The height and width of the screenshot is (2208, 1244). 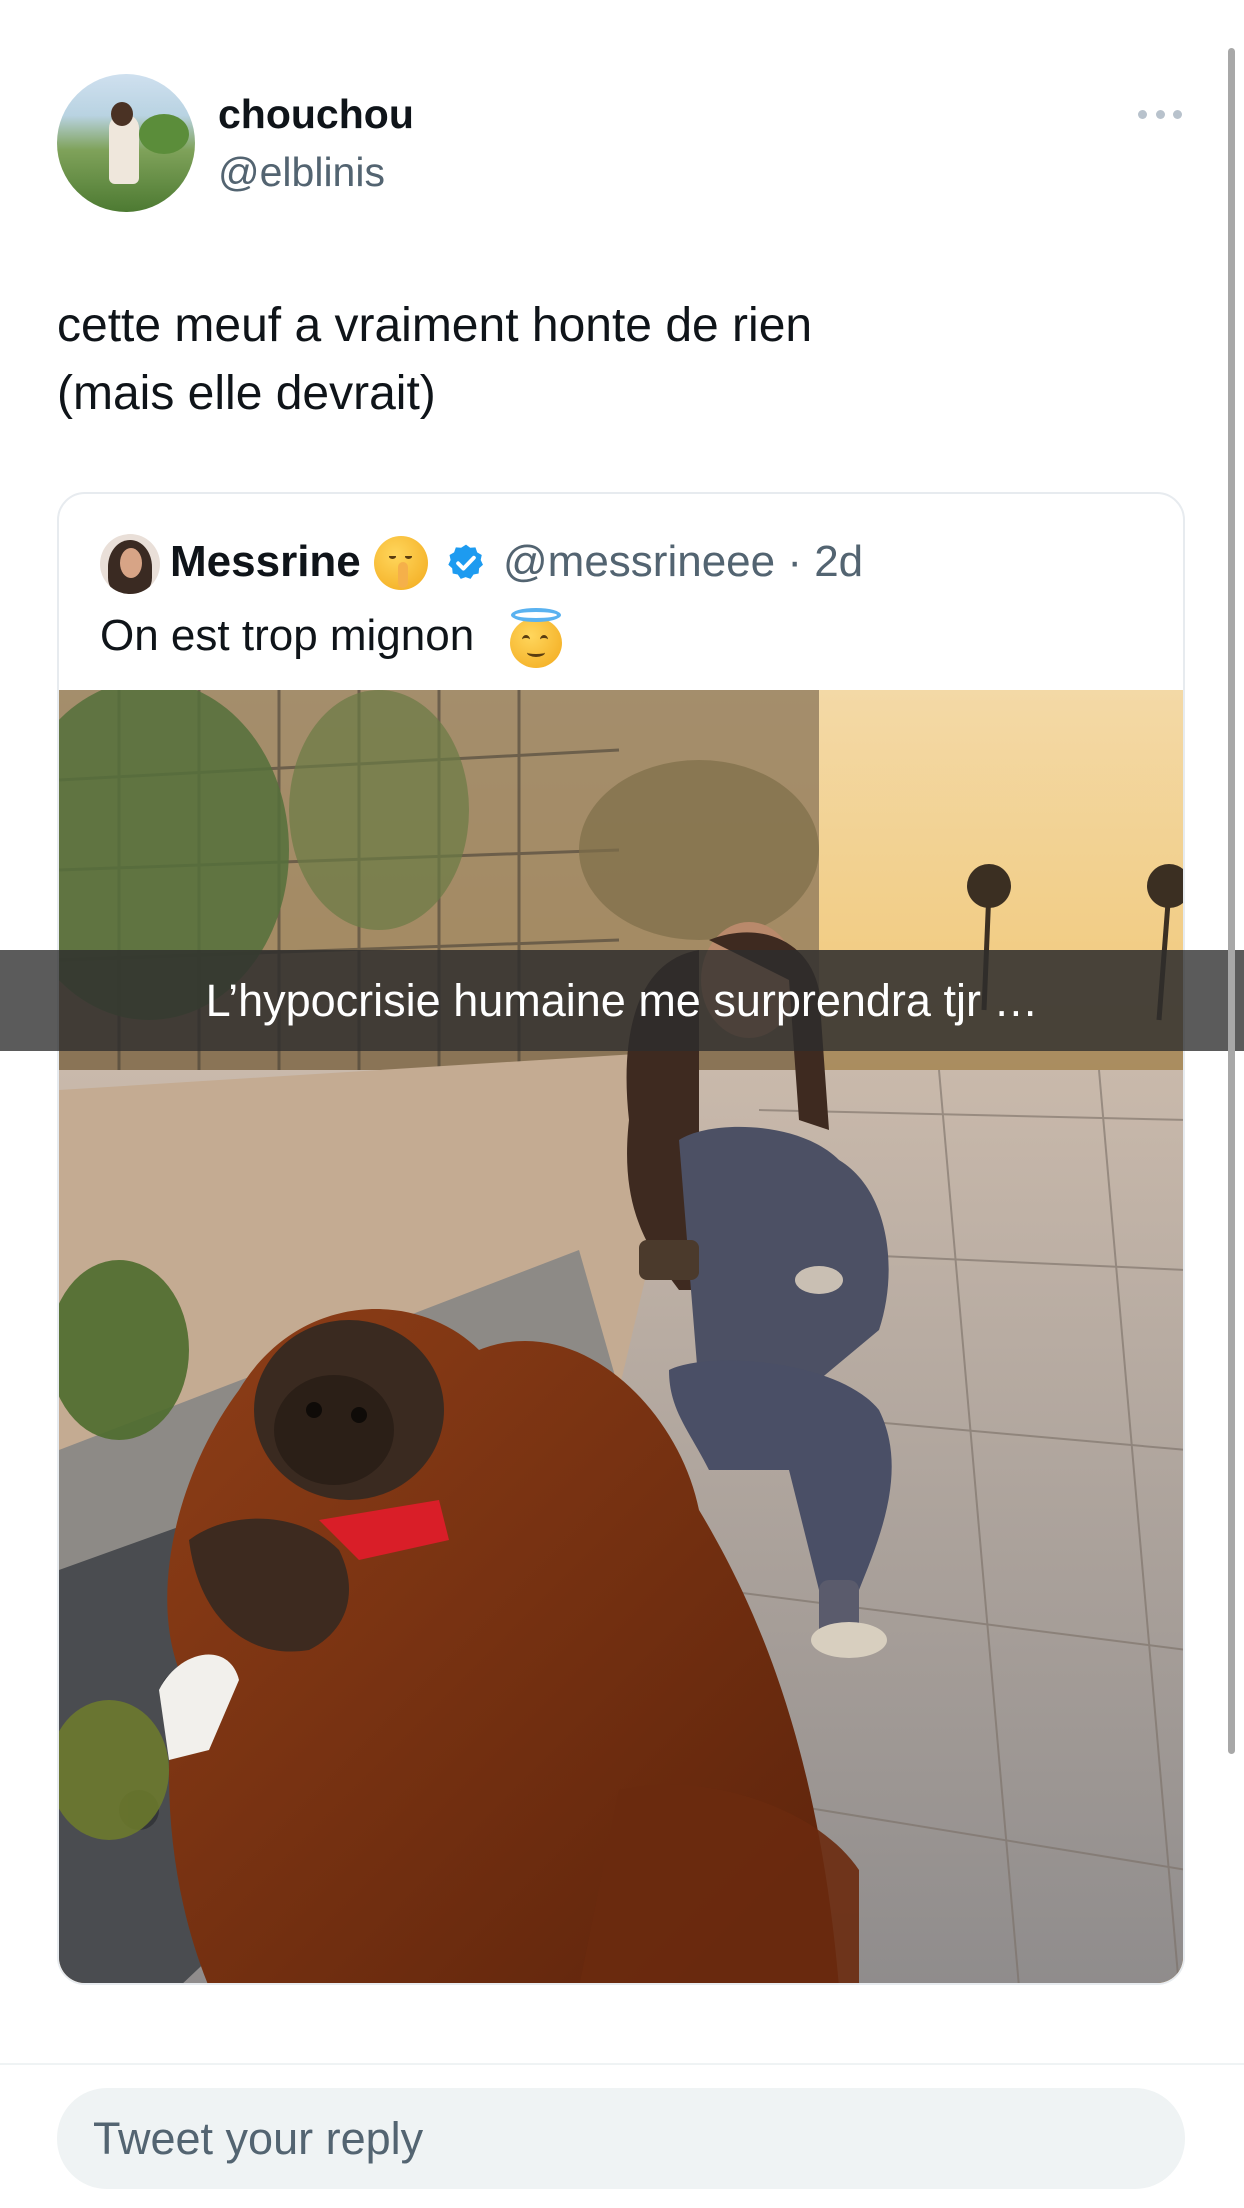 I want to click on emoji-halo-ring, so click(x=536, y=615).